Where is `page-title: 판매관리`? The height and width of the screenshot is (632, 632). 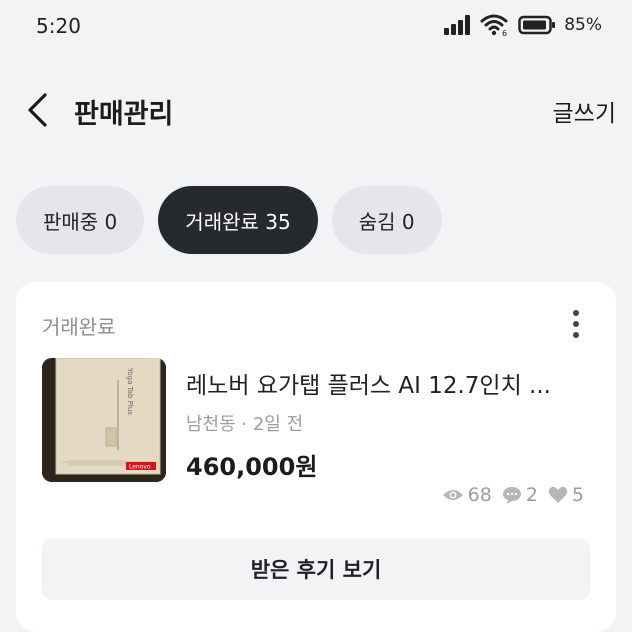
page-title: 판매관리 is located at coordinates (124, 114).